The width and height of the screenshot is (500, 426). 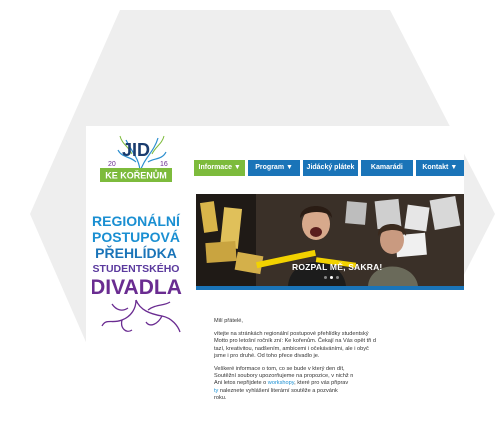 I want to click on slider-dots, so click(x=331, y=277).